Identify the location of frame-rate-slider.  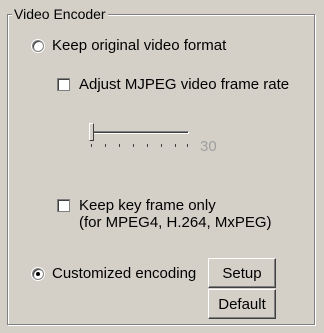
(139, 140).